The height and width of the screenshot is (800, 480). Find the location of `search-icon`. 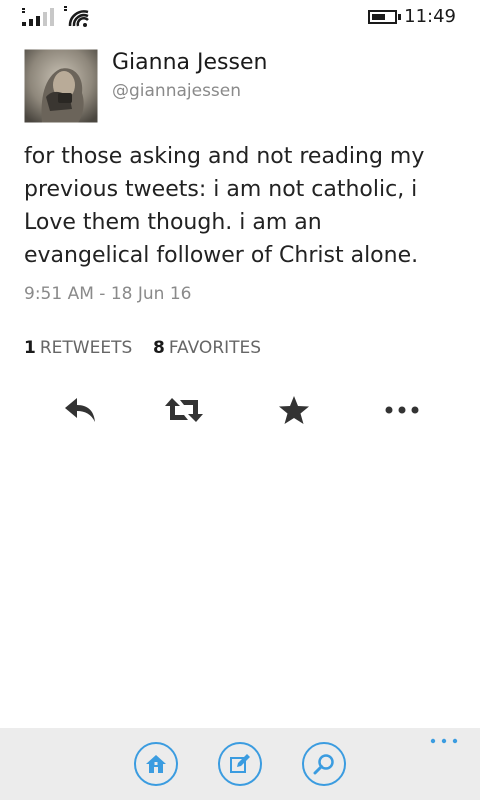

search-icon is located at coordinates (323, 764).